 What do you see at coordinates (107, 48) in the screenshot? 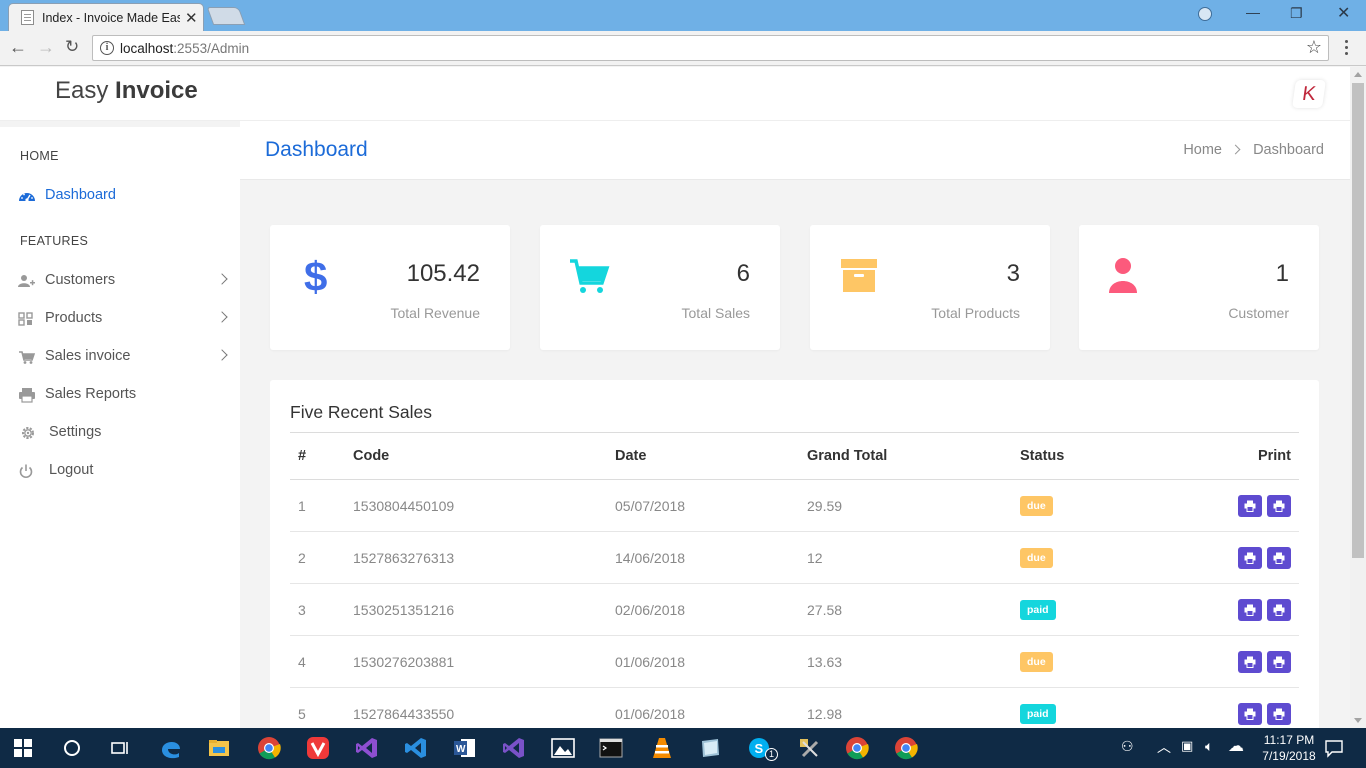
I see `site-info-icon: i` at bounding box center [107, 48].